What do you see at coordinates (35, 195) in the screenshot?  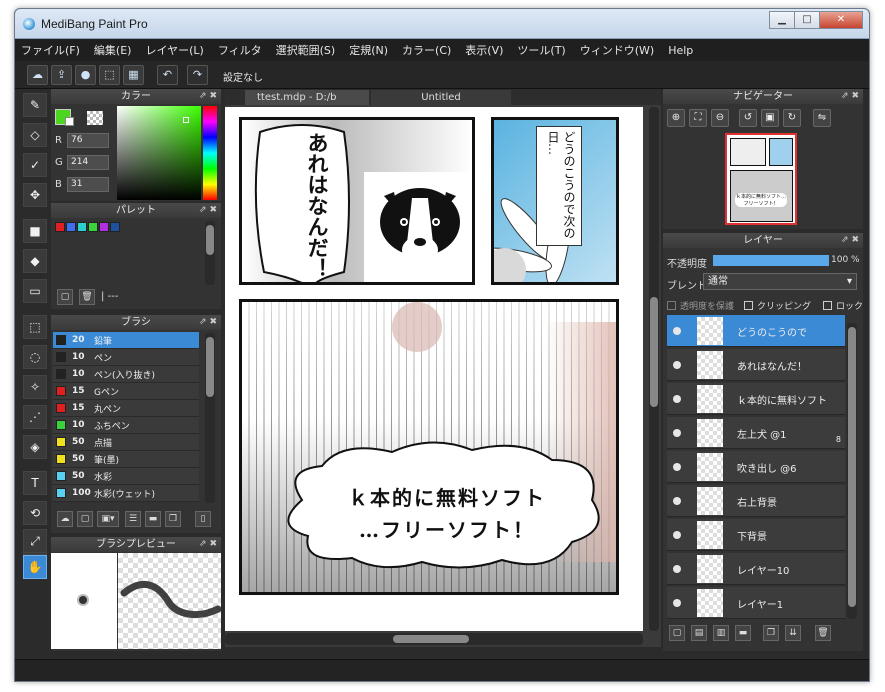 I see `move-tool-icon: ✥` at bounding box center [35, 195].